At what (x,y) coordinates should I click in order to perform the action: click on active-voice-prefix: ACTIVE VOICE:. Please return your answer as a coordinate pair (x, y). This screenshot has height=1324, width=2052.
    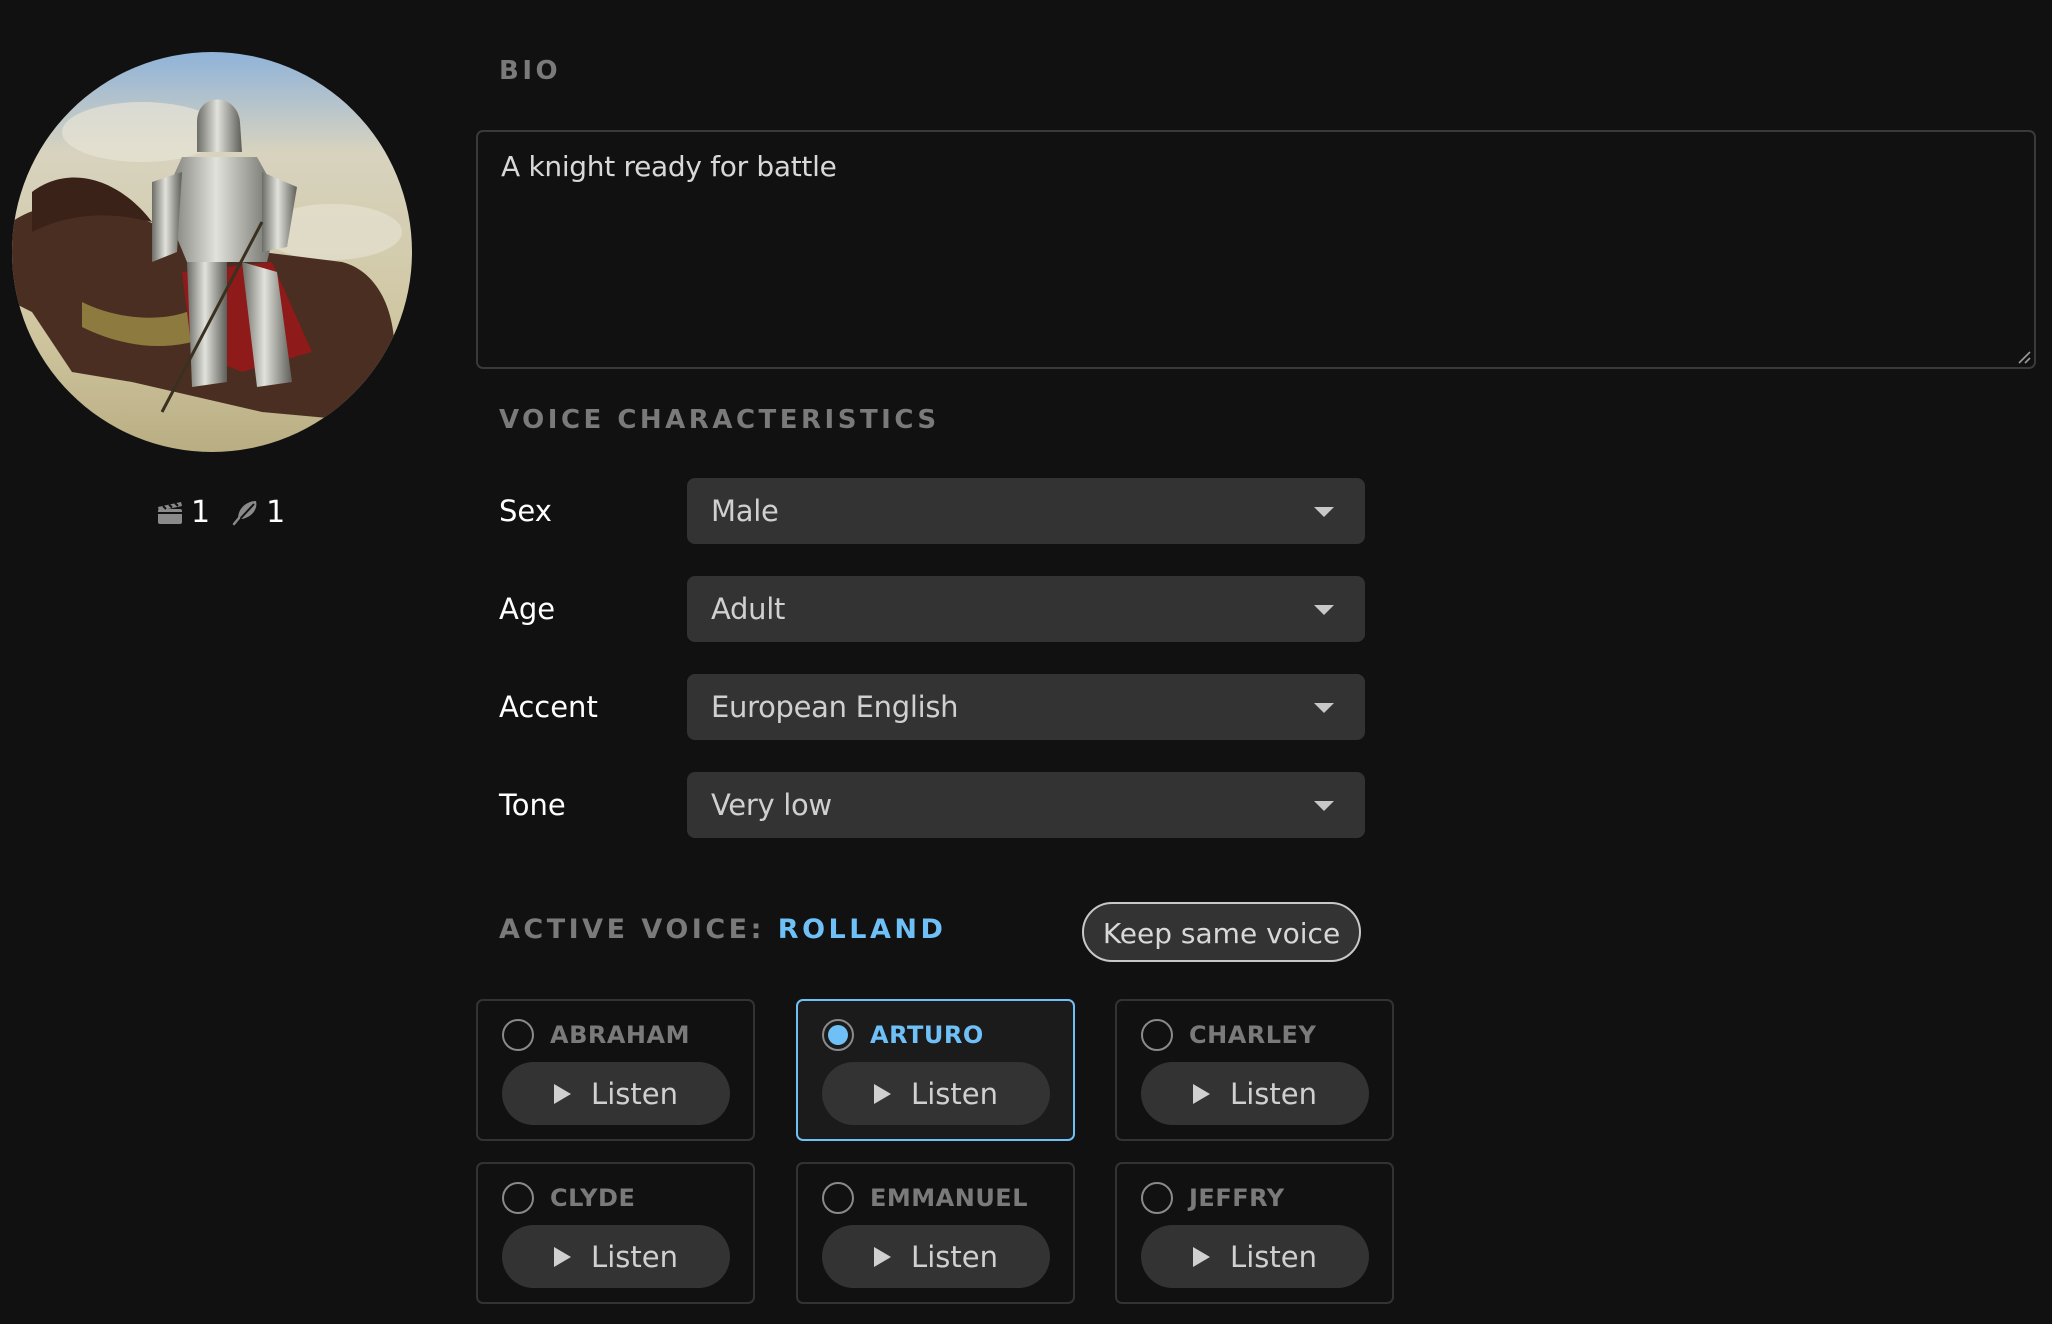
    Looking at the image, I should click on (638, 929).